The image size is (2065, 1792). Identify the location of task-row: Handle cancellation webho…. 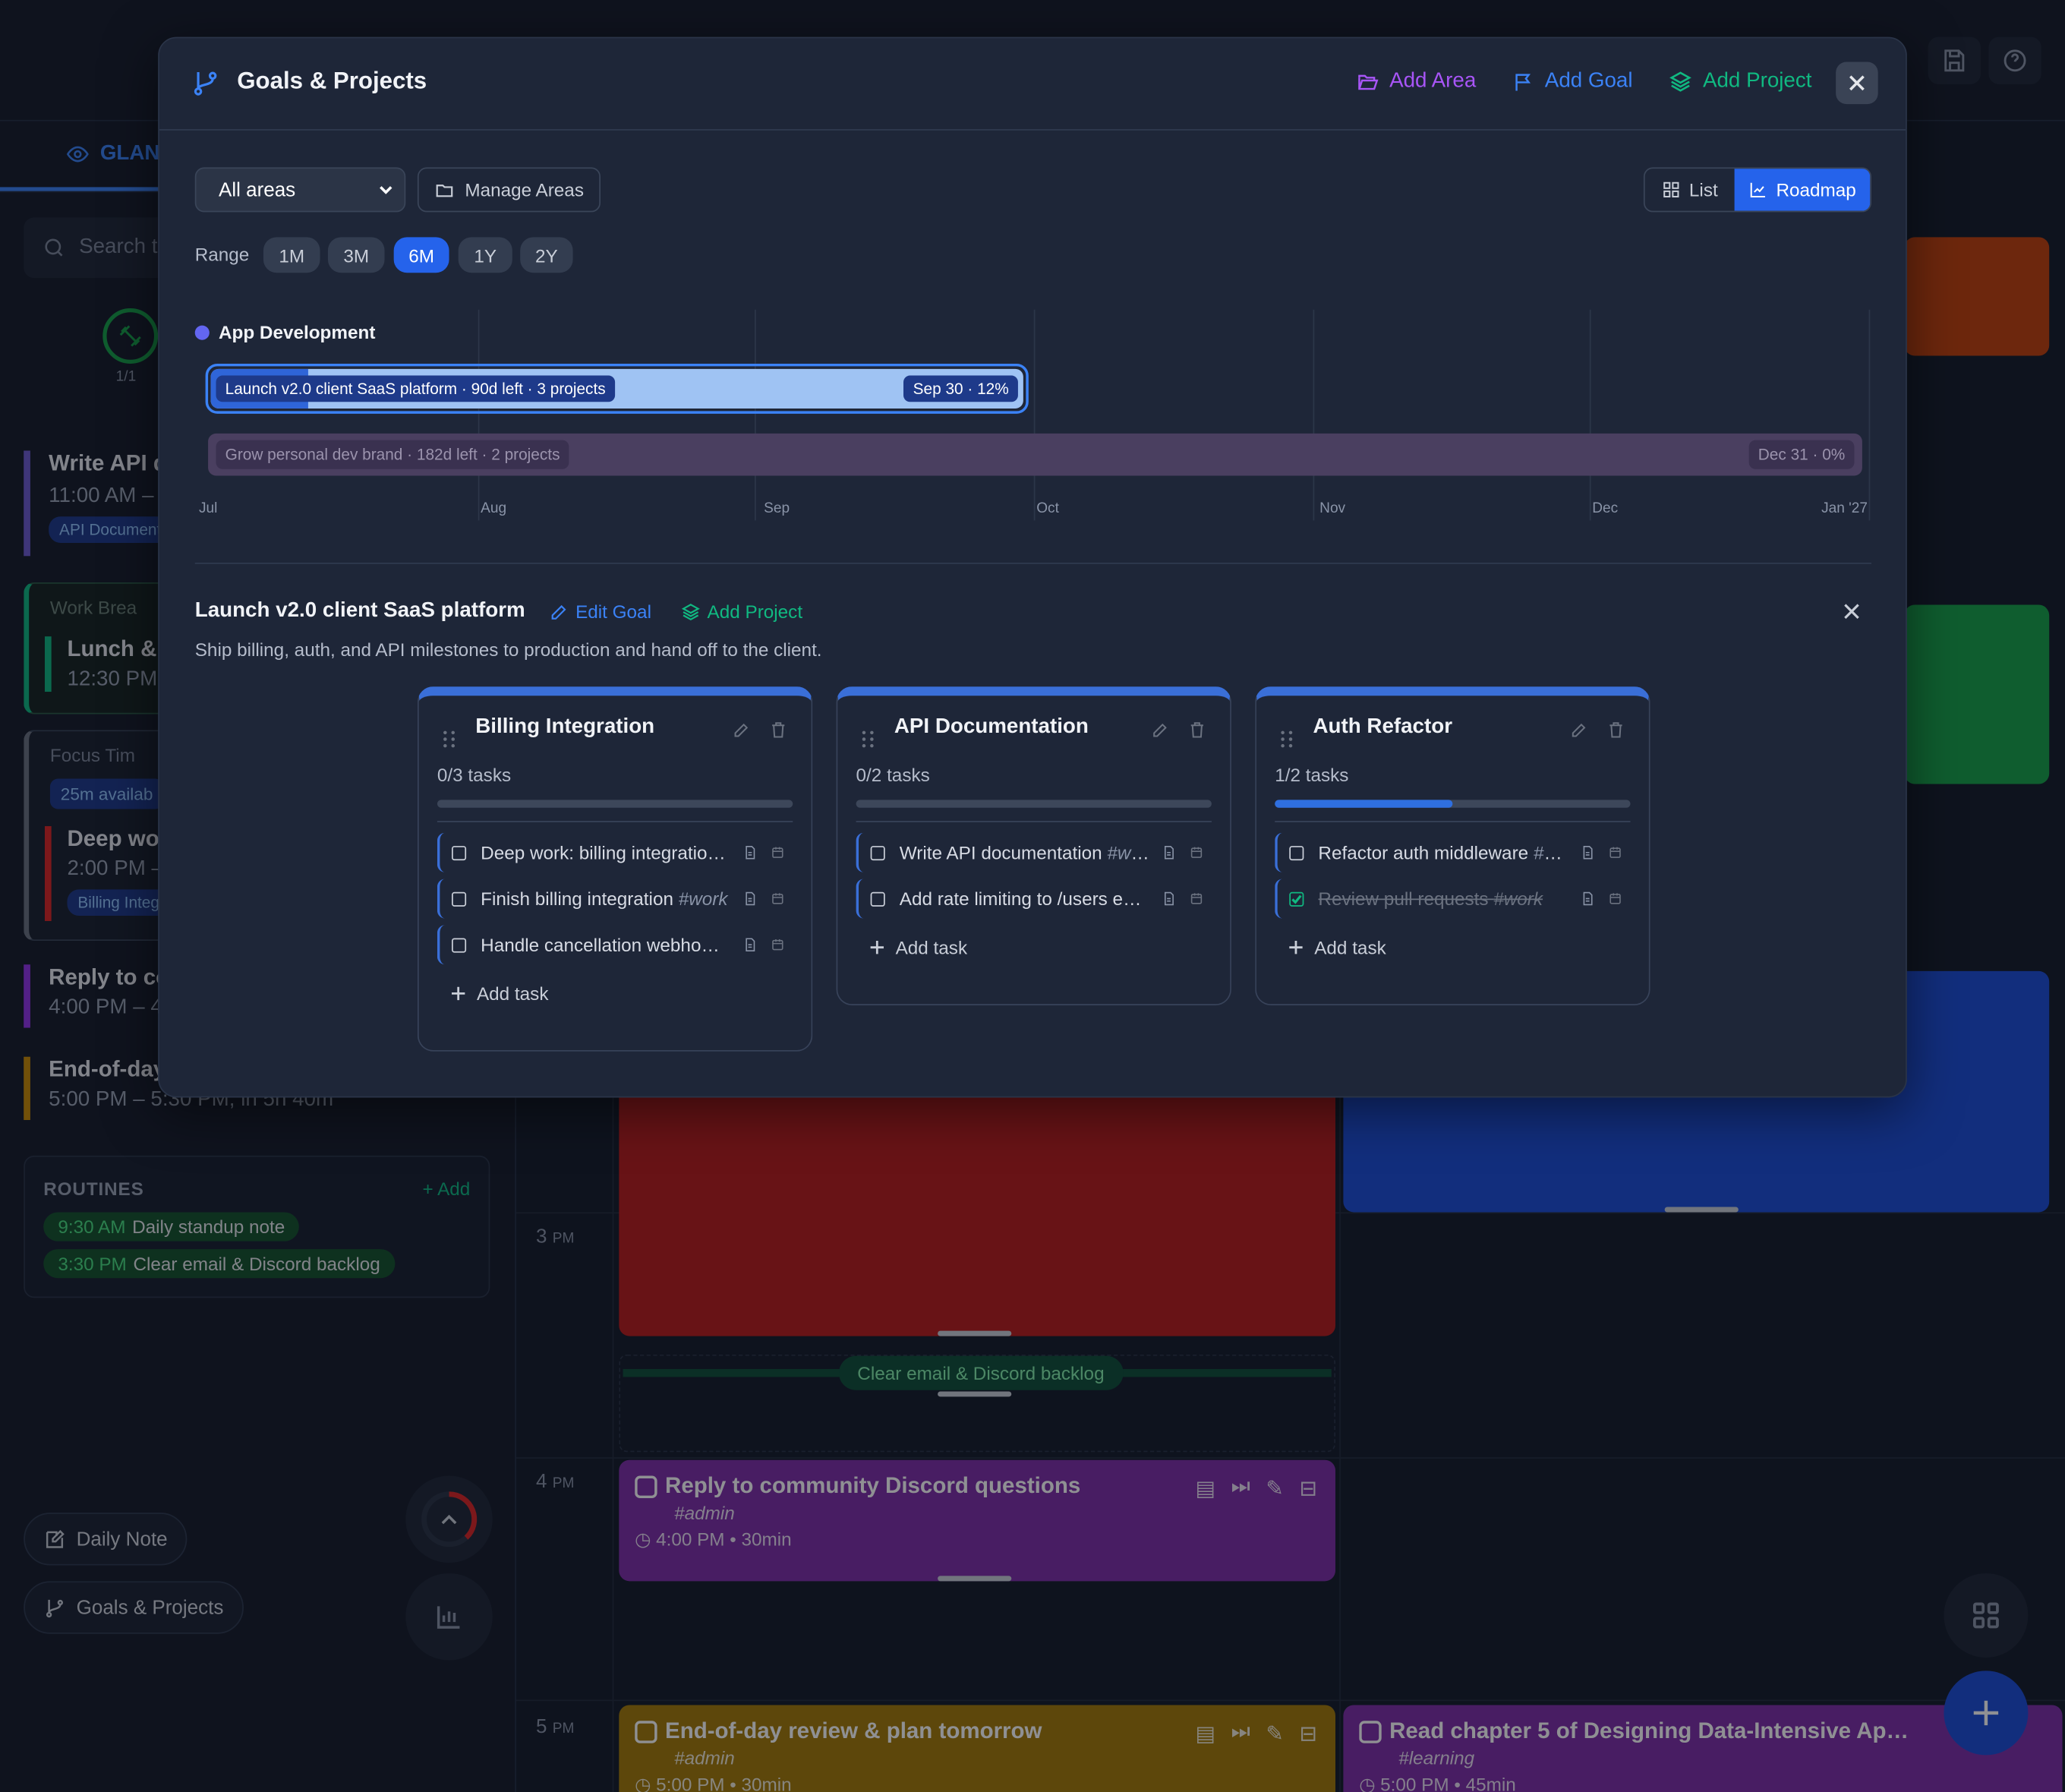
(615, 945).